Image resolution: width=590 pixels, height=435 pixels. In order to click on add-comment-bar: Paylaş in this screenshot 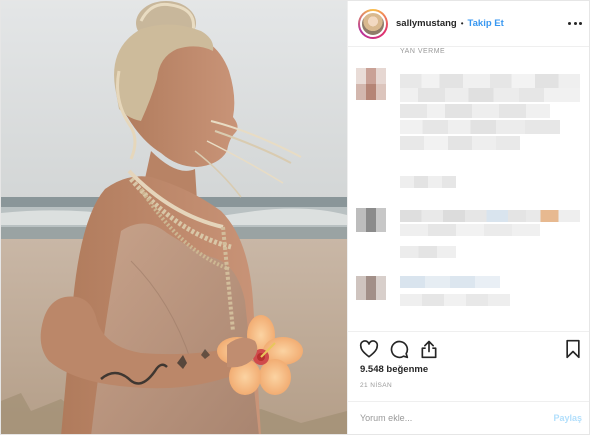, I will do `click(468, 417)`.